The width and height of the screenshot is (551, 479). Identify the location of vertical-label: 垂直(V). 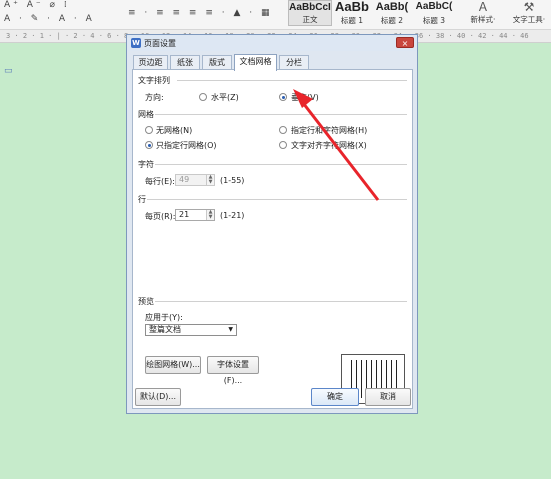
(305, 97).